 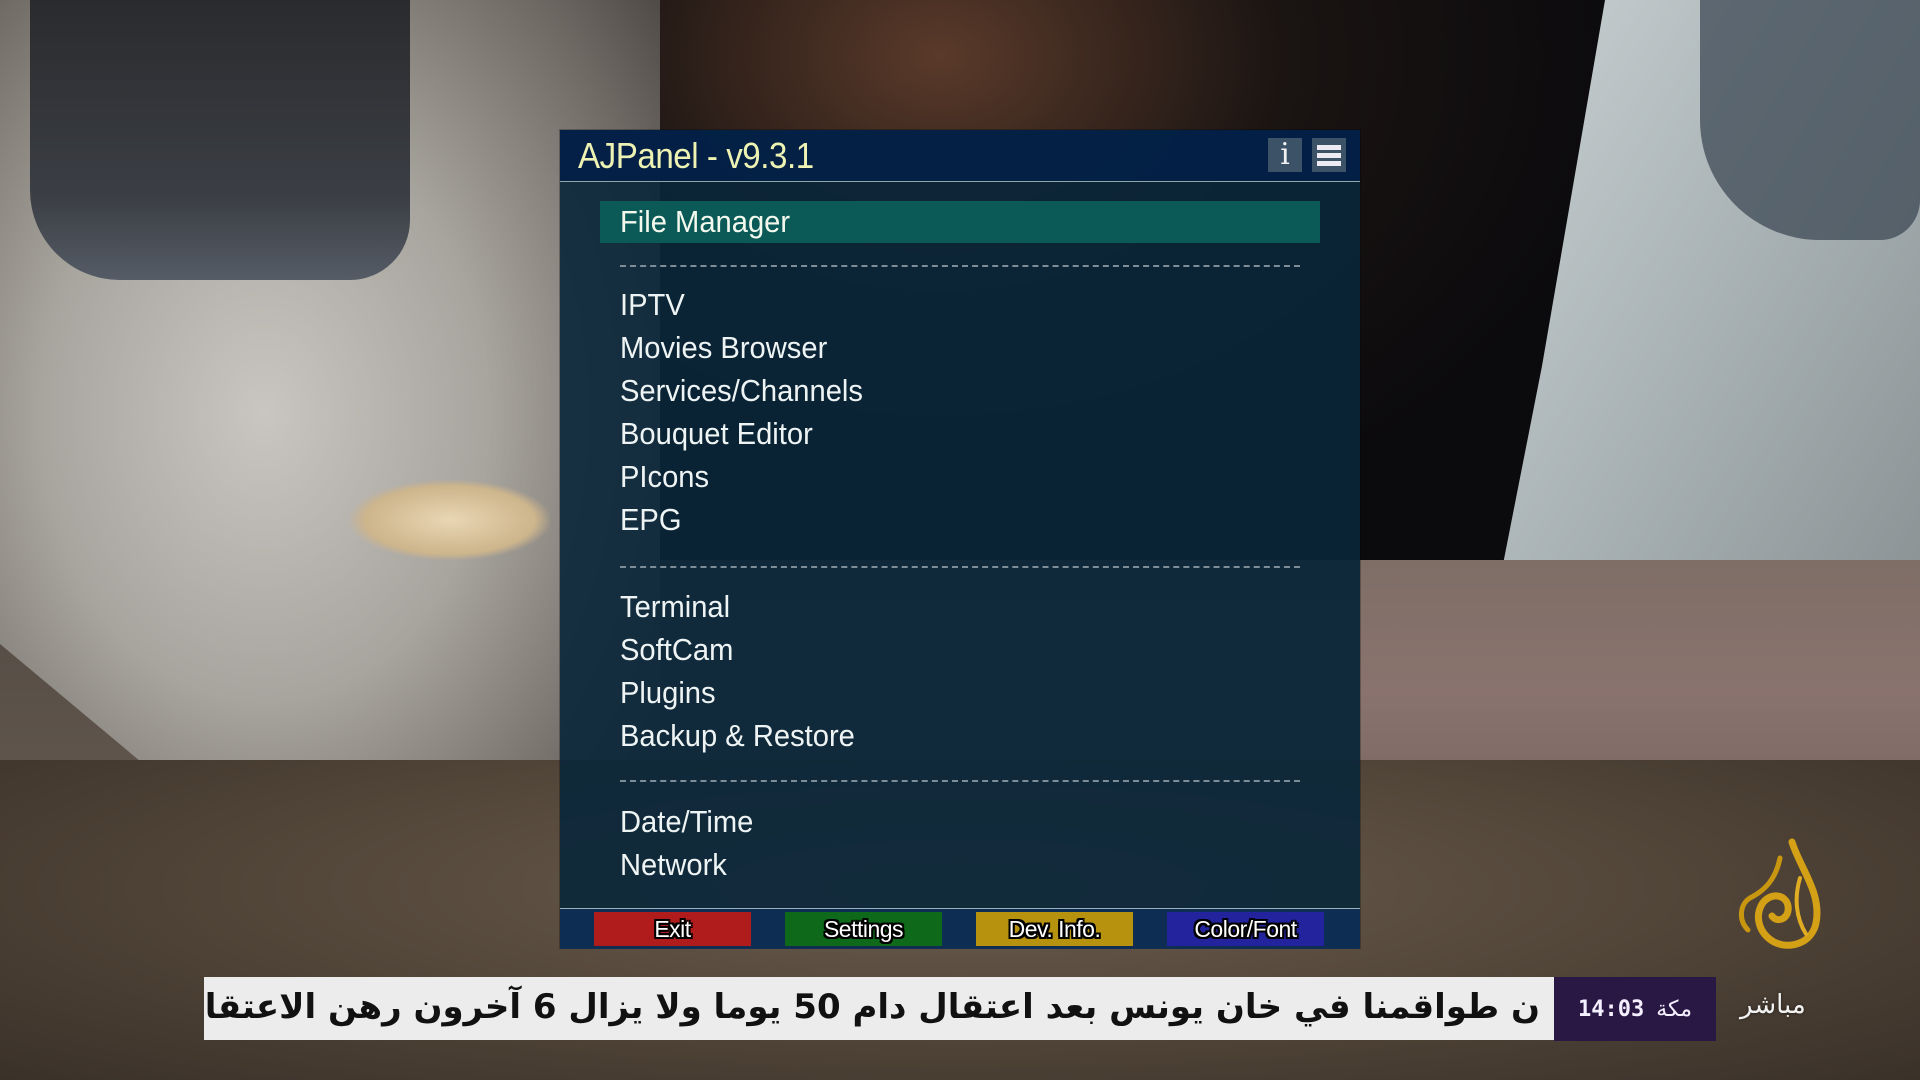 What do you see at coordinates (741, 391) in the screenshot?
I see `menu-item-services-channels: Services/Channels` at bounding box center [741, 391].